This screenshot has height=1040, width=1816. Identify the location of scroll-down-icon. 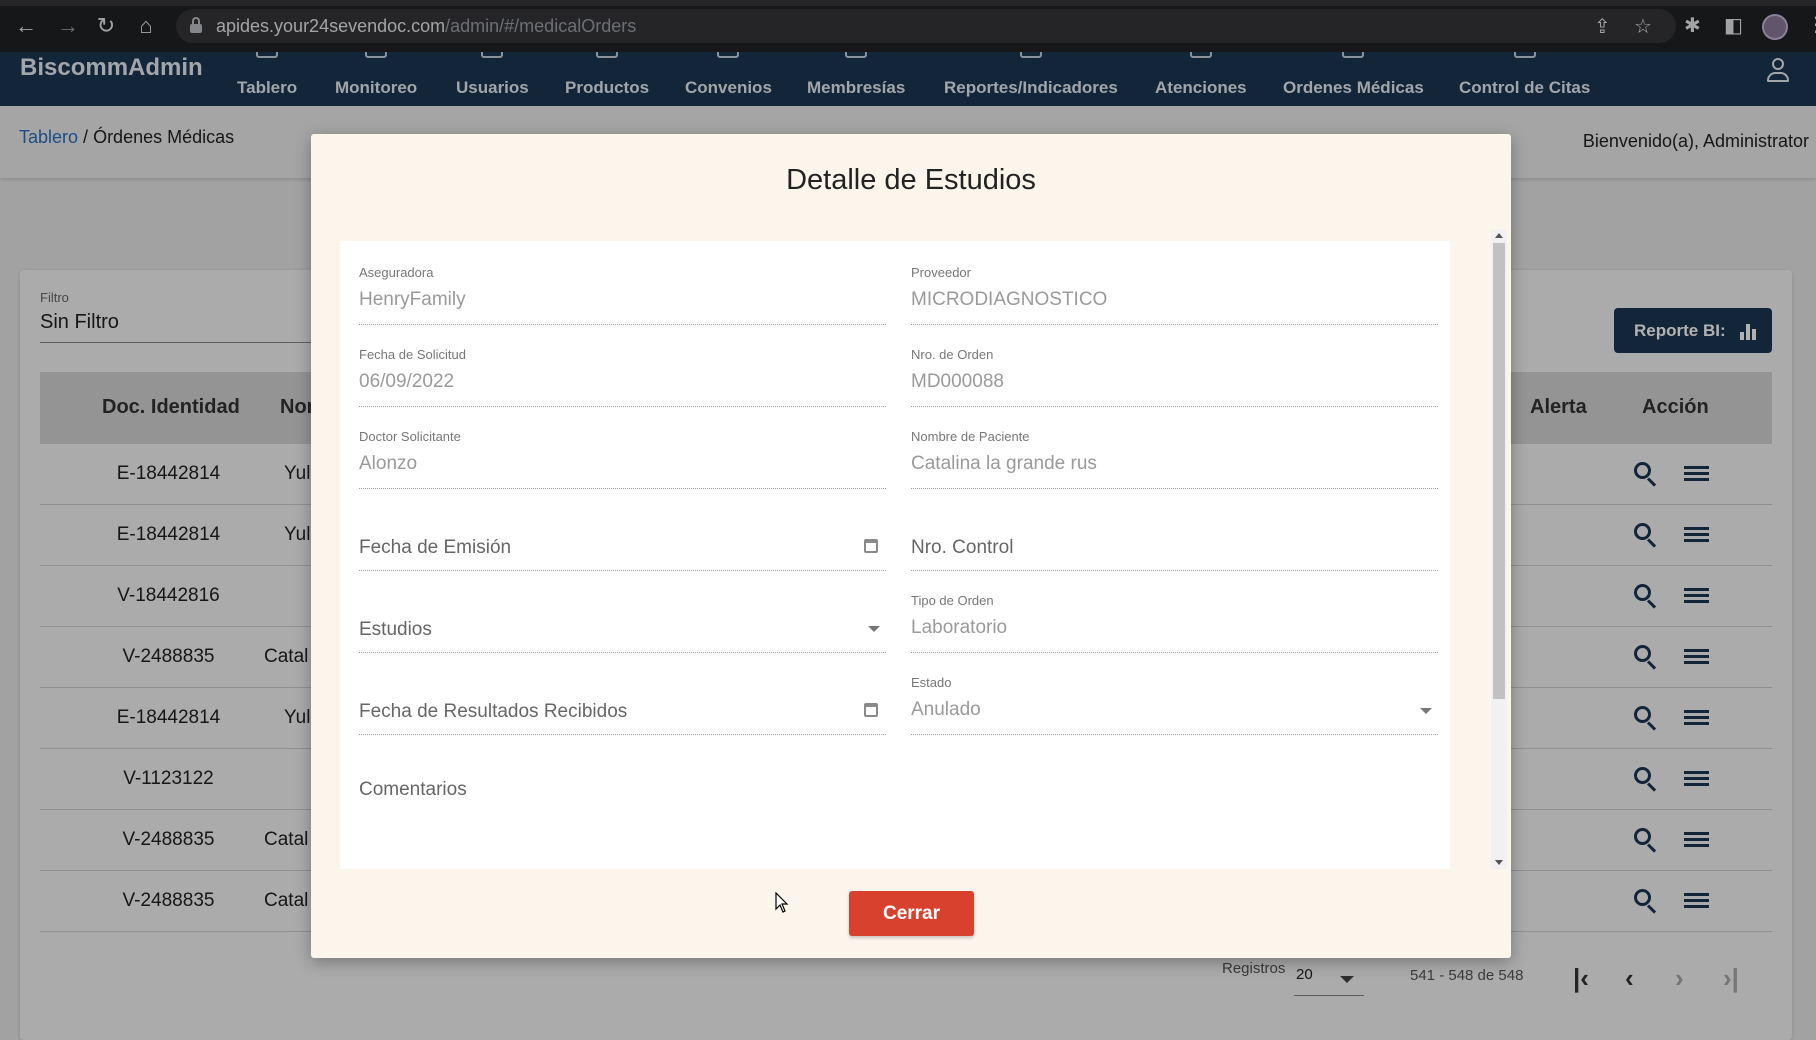
(1499, 862).